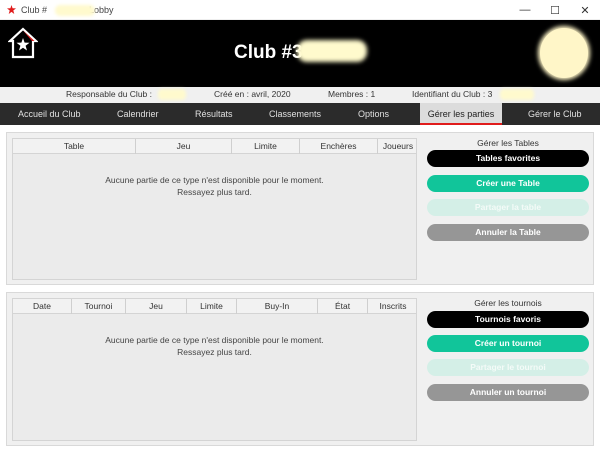 Image resolution: width=600 pixels, height=452 pixels. Describe the element at coordinates (508, 367) in the screenshot. I see `share-tournament-button: Partager le tournoi` at that location.